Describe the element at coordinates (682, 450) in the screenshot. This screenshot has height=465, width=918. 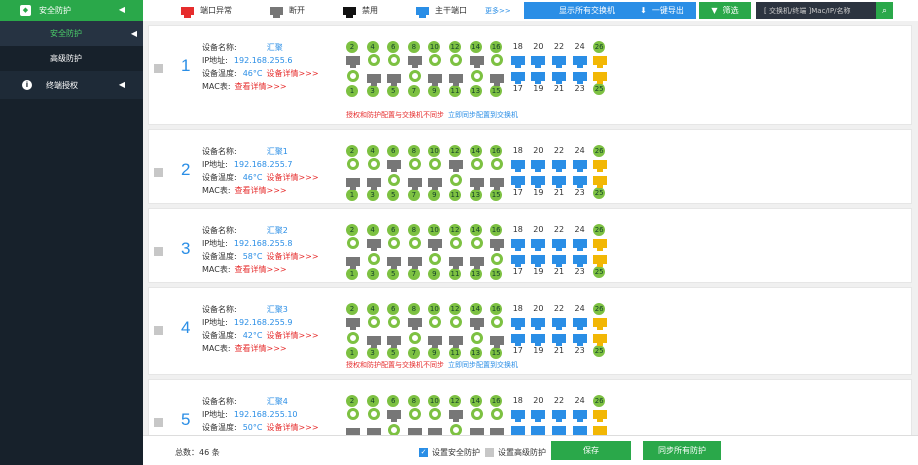
I see `sync-all-button: 同步所有防护` at that location.